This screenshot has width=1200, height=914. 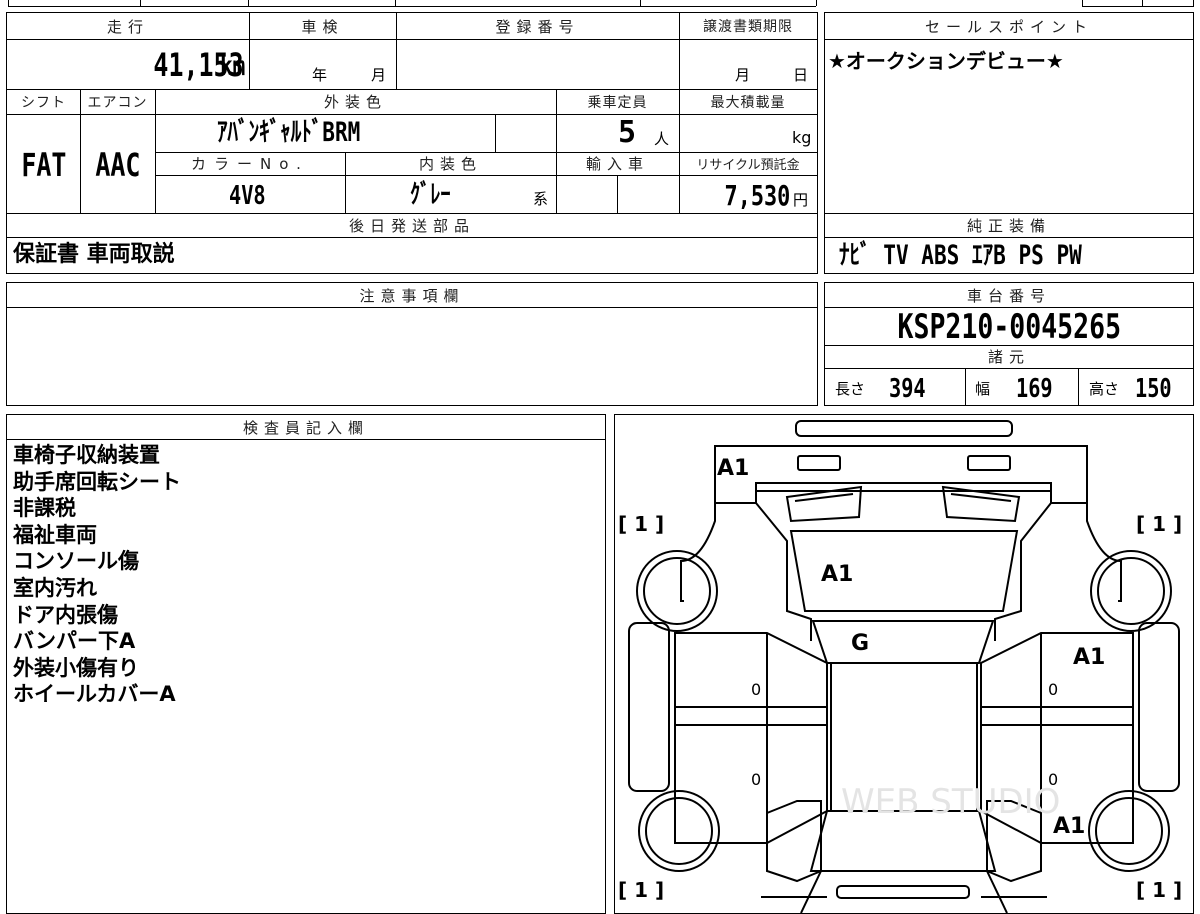 I want to click on inspection-header: 車検, so click(x=322, y=26).